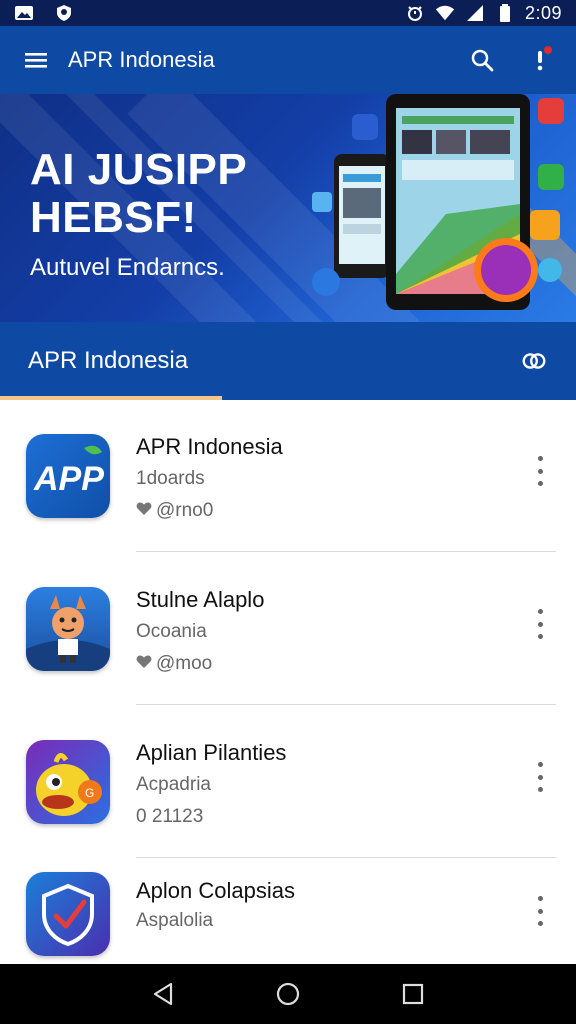 The image size is (576, 1024). Describe the element at coordinates (170, 478) in the screenshot. I see `app-subtitle: 1doards` at that location.